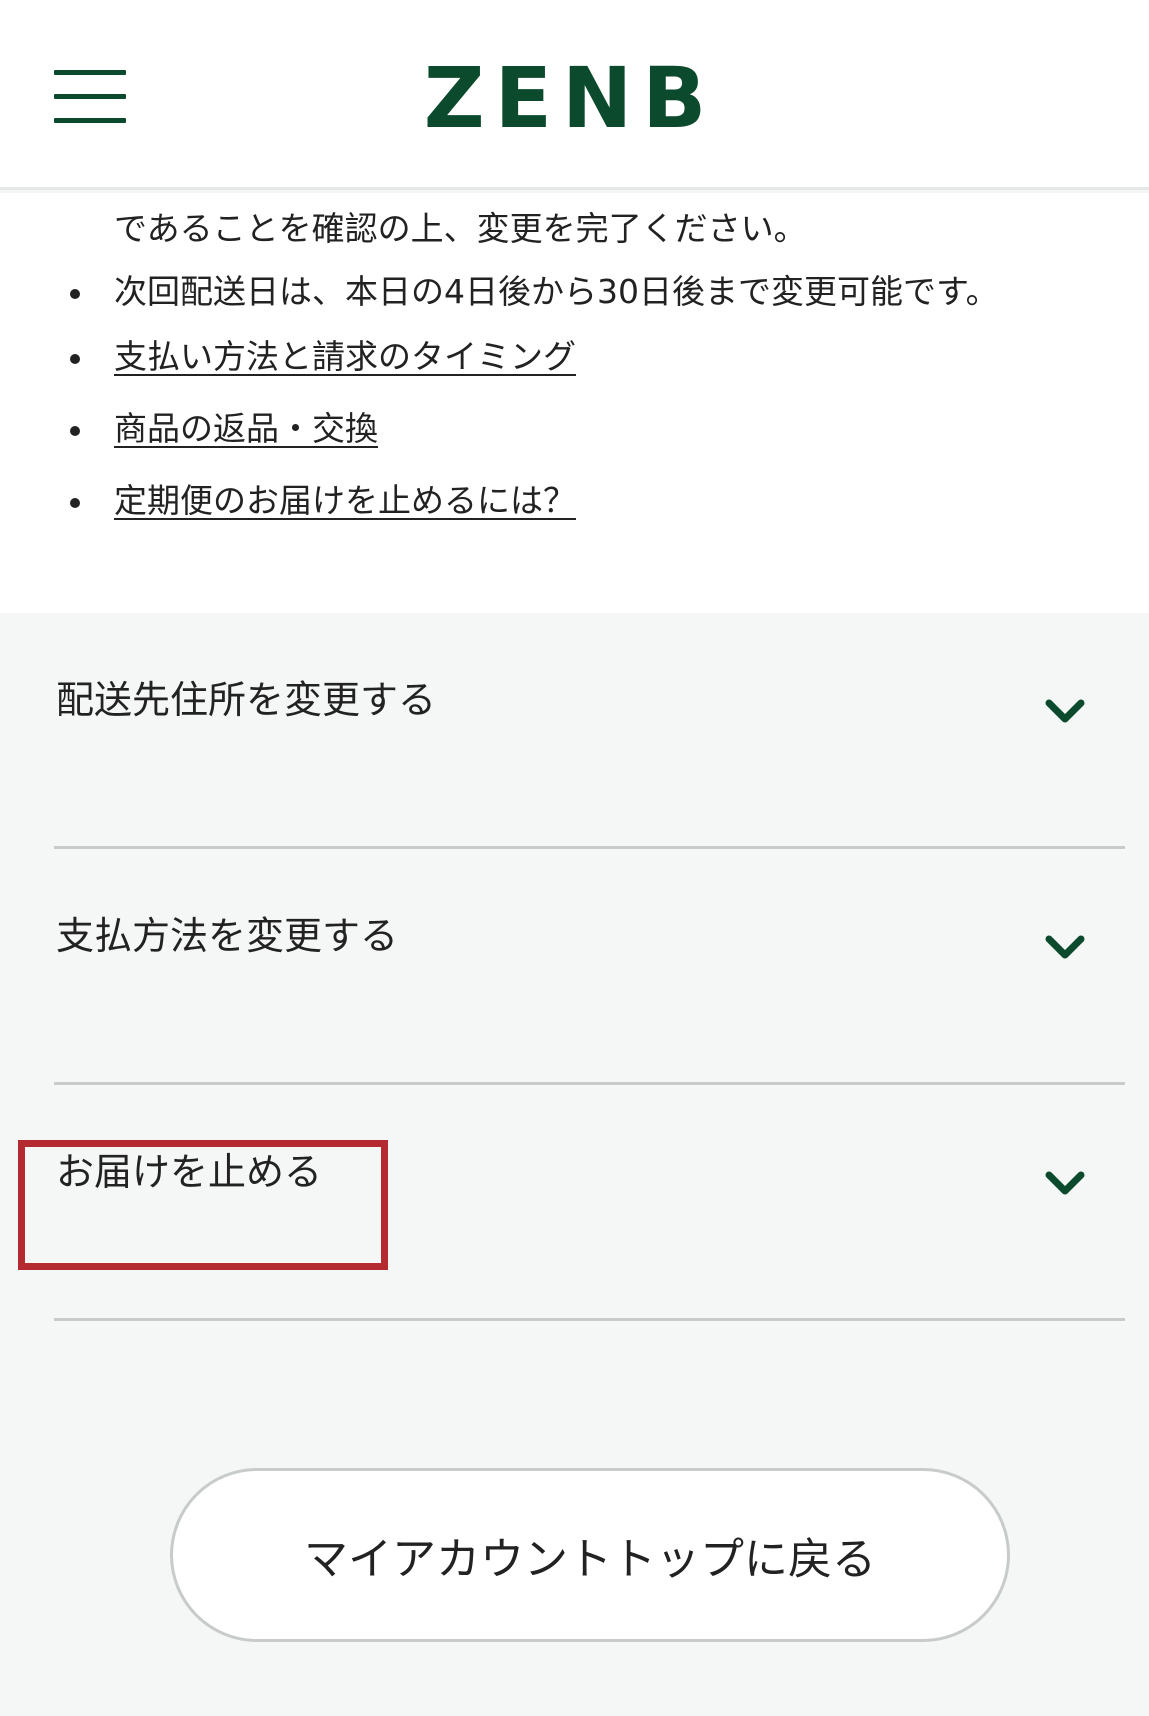 The height and width of the screenshot is (1716, 1149). What do you see at coordinates (589, 967) in the screenshot?
I see `accordion-change-payment: 支払方法を変更する` at bounding box center [589, 967].